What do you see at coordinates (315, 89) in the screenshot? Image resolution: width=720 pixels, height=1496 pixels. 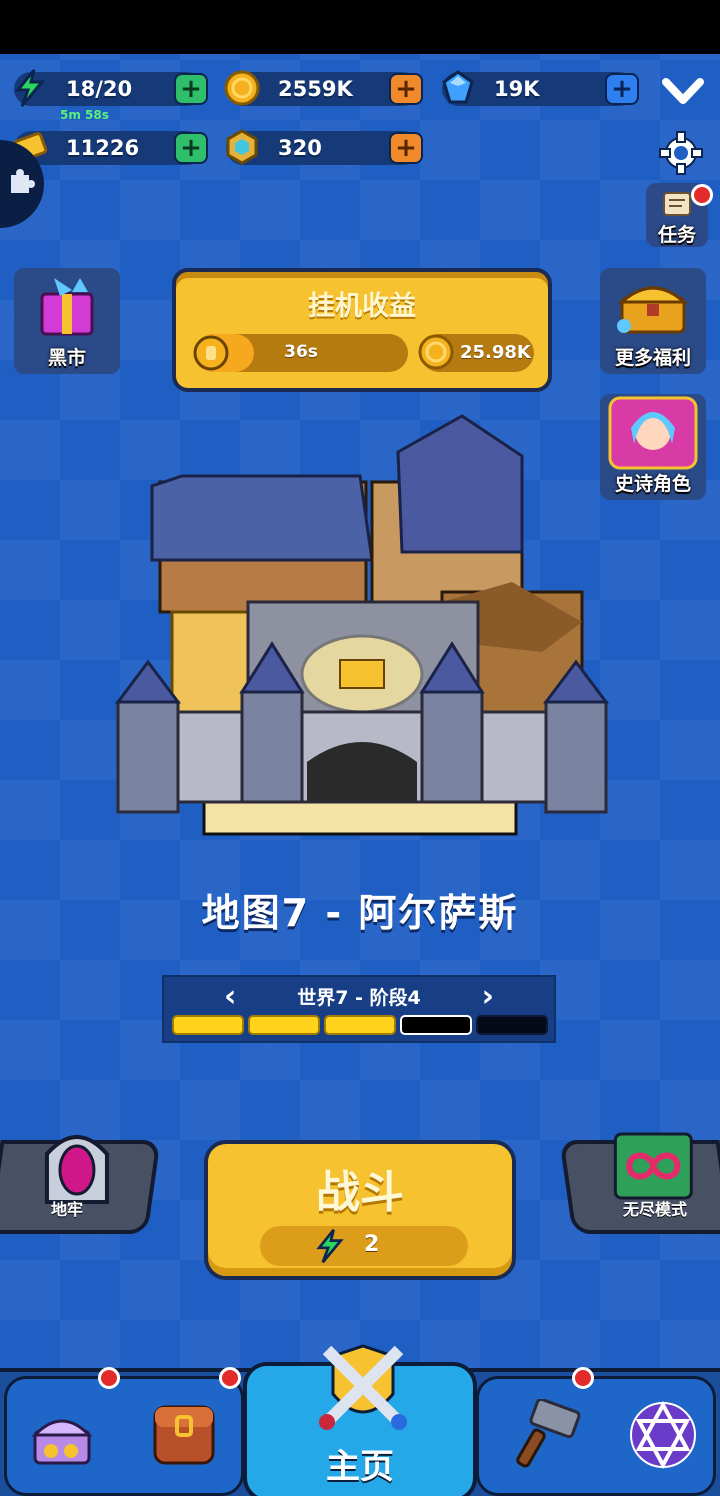 I see `gold-value: 2559K` at bounding box center [315, 89].